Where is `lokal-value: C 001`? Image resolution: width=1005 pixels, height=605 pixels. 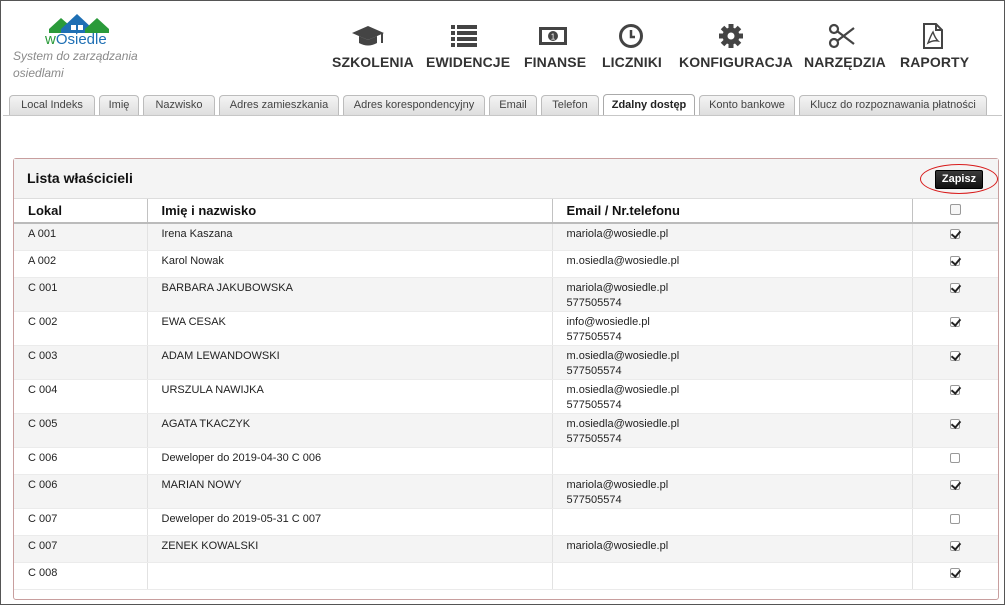
lokal-value: C 001 is located at coordinates (43, 287).